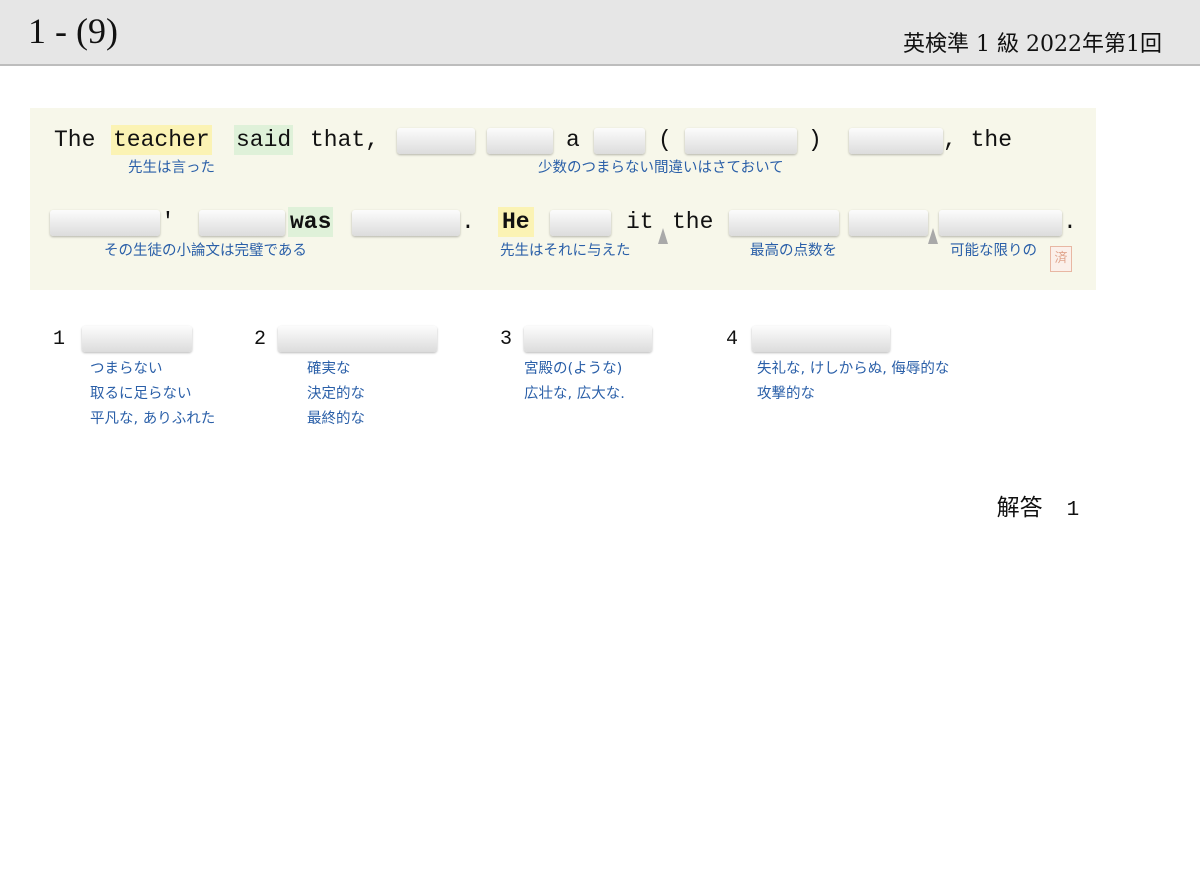 This screenshot has width=1200, height=880. What do you see at coordinates (793, 251) in the screenshot?
I see `gloss-highest-score: 最高の点数を` at bounding box center [793, 251].